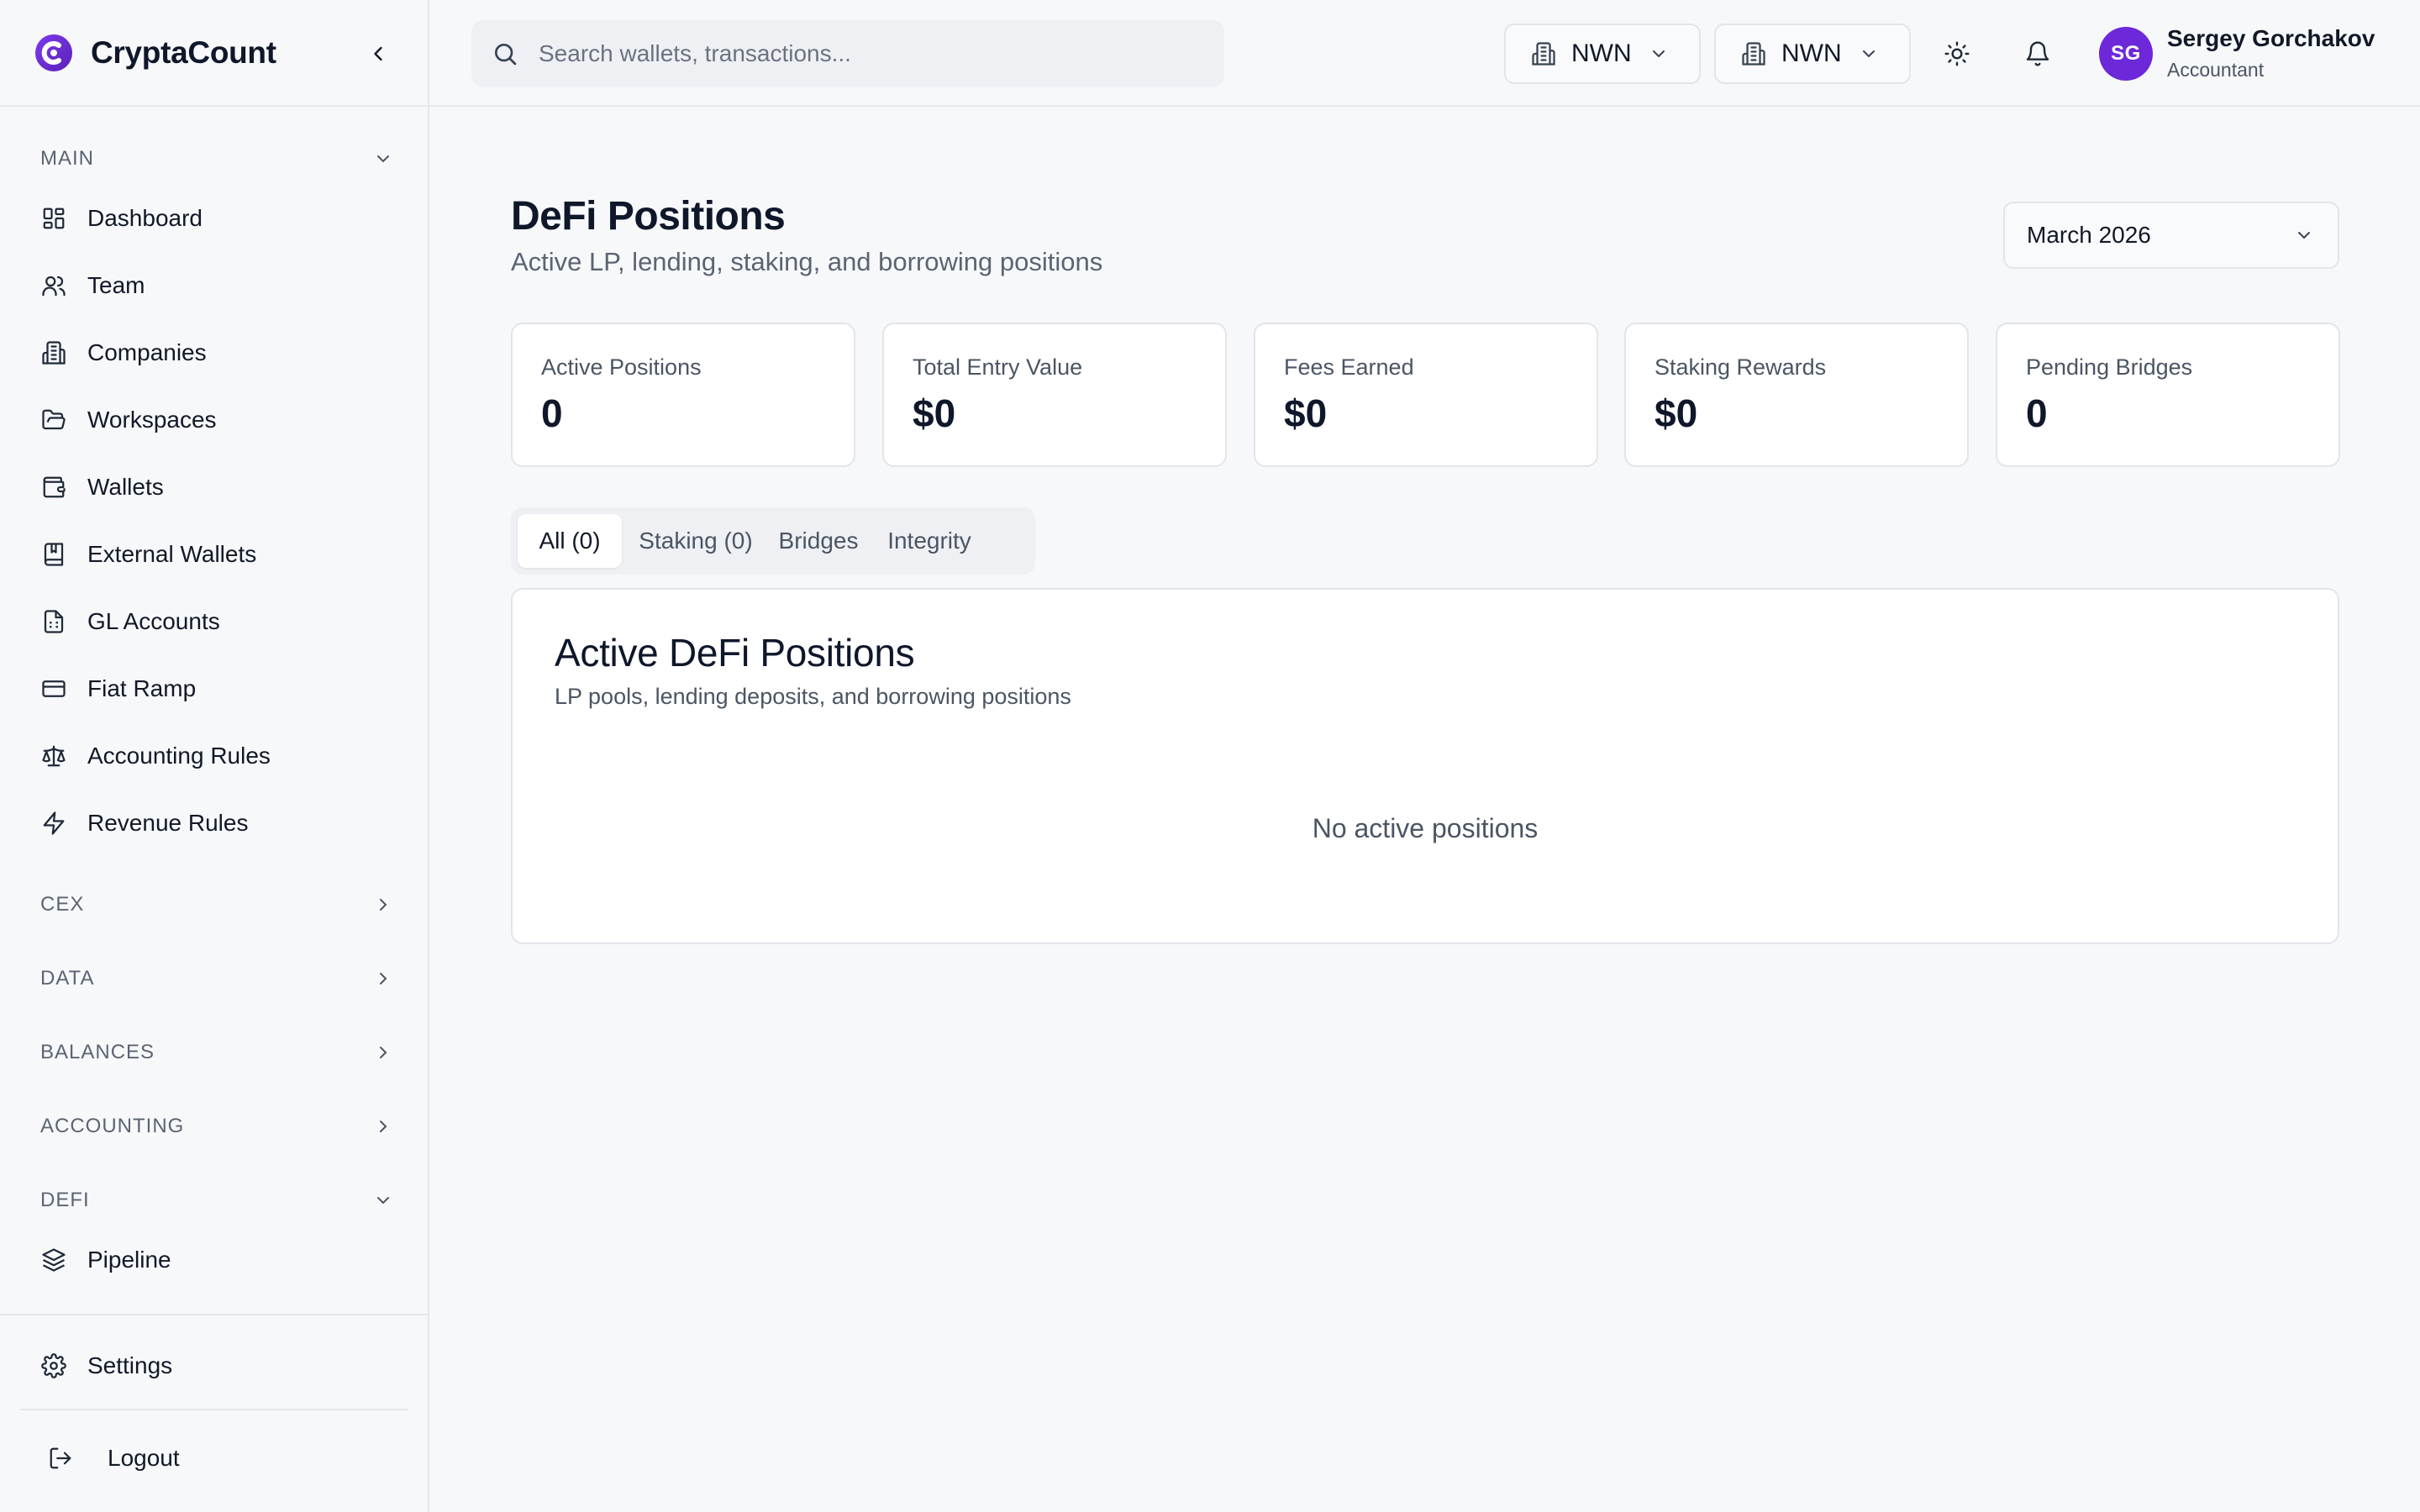 This screenshot has width=2420, height=1512. Describe the element at coordinates (217, 978) in the screenshot. I see `section-data-toggle: DATA` at that location.